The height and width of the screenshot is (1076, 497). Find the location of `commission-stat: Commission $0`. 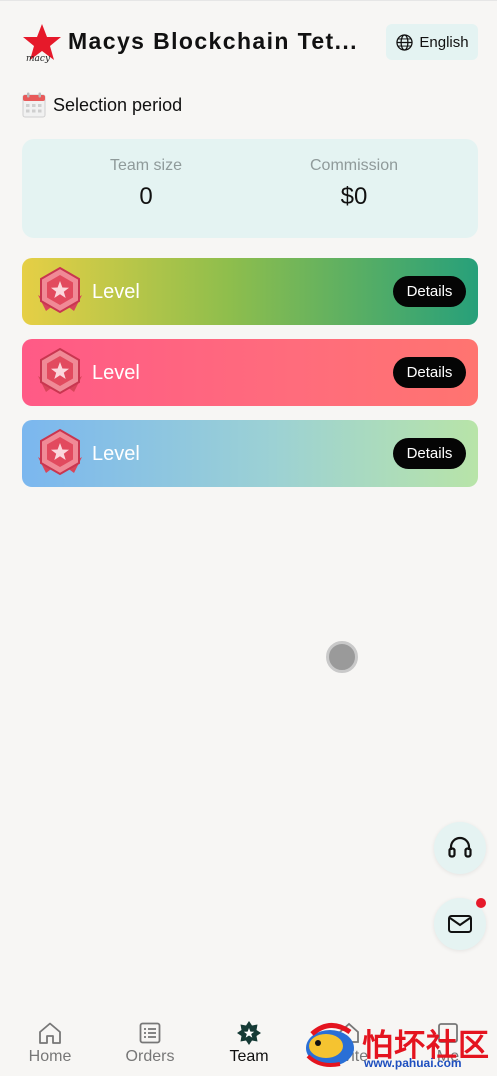

commission-stat: Commission $0 is located at coordinates (354, 184).